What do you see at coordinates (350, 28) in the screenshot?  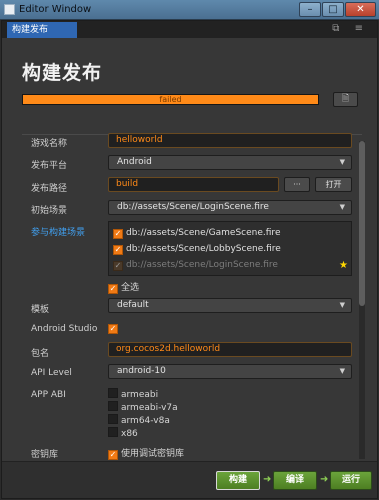 I see `panel-menu-icons: ⧉ ≡` at bounding box center [350, 28].